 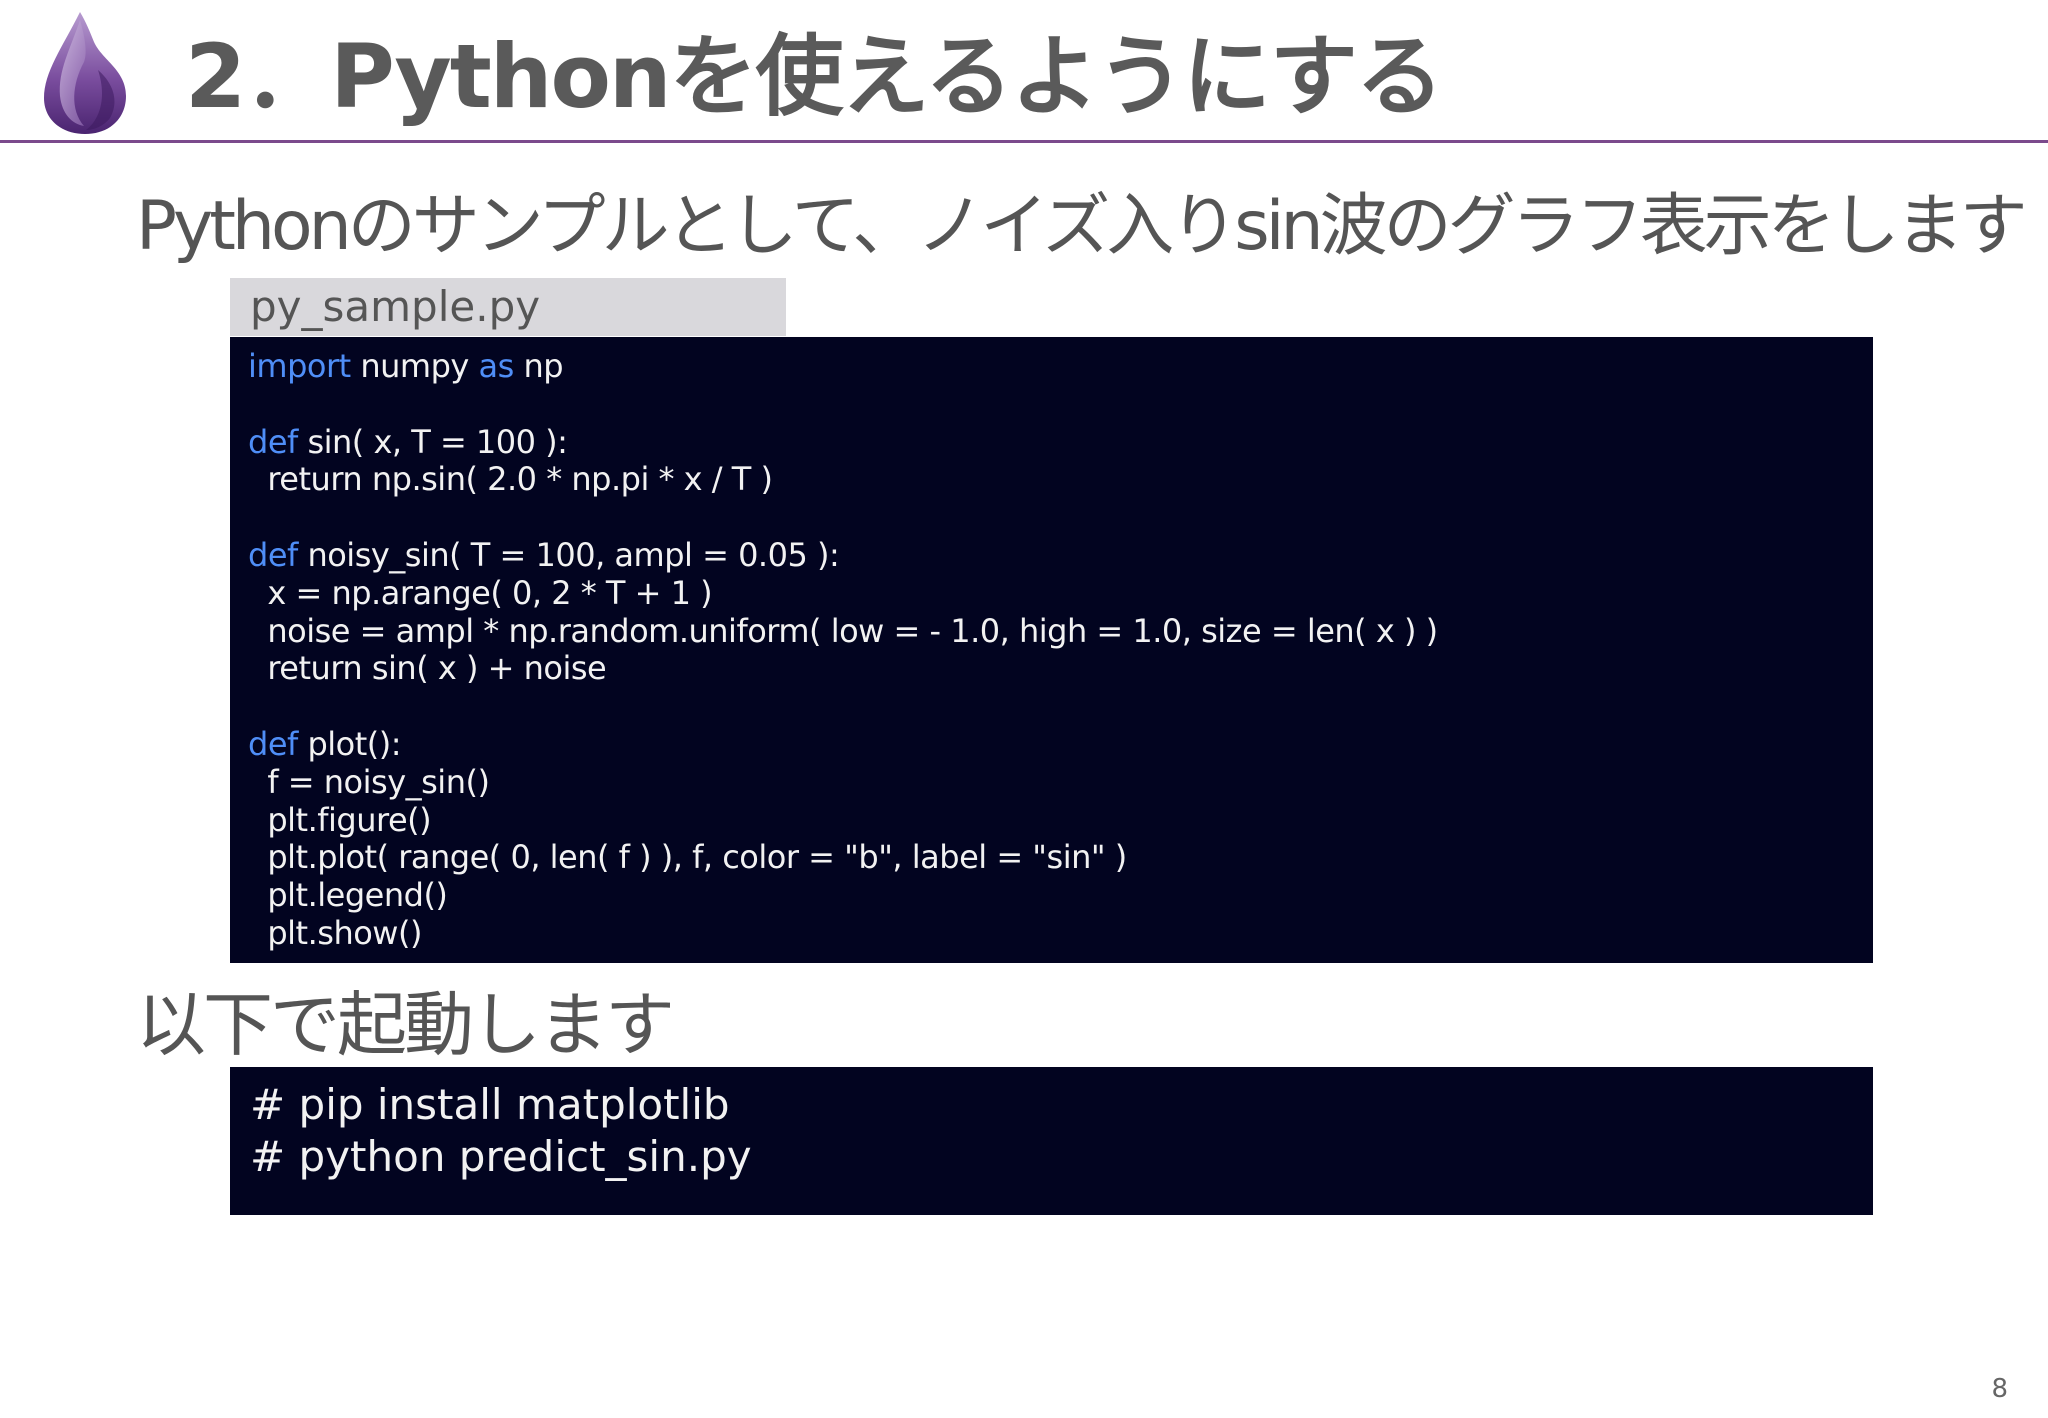 What do you see at coordinates (405, 1025) in the screenshot?
I see `launch-heading: 以下で起動します` at bounding box center [405, 1025].